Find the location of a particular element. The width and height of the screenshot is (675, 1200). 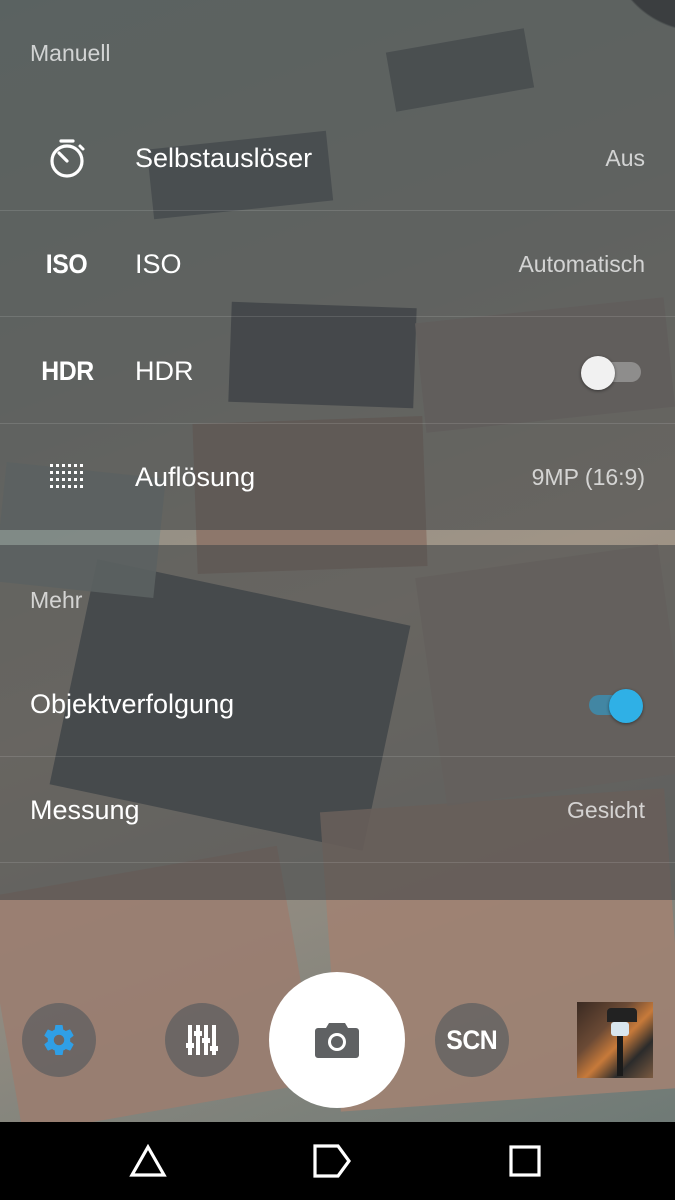

manual-mode-button is located at coordinates (202, 1040).